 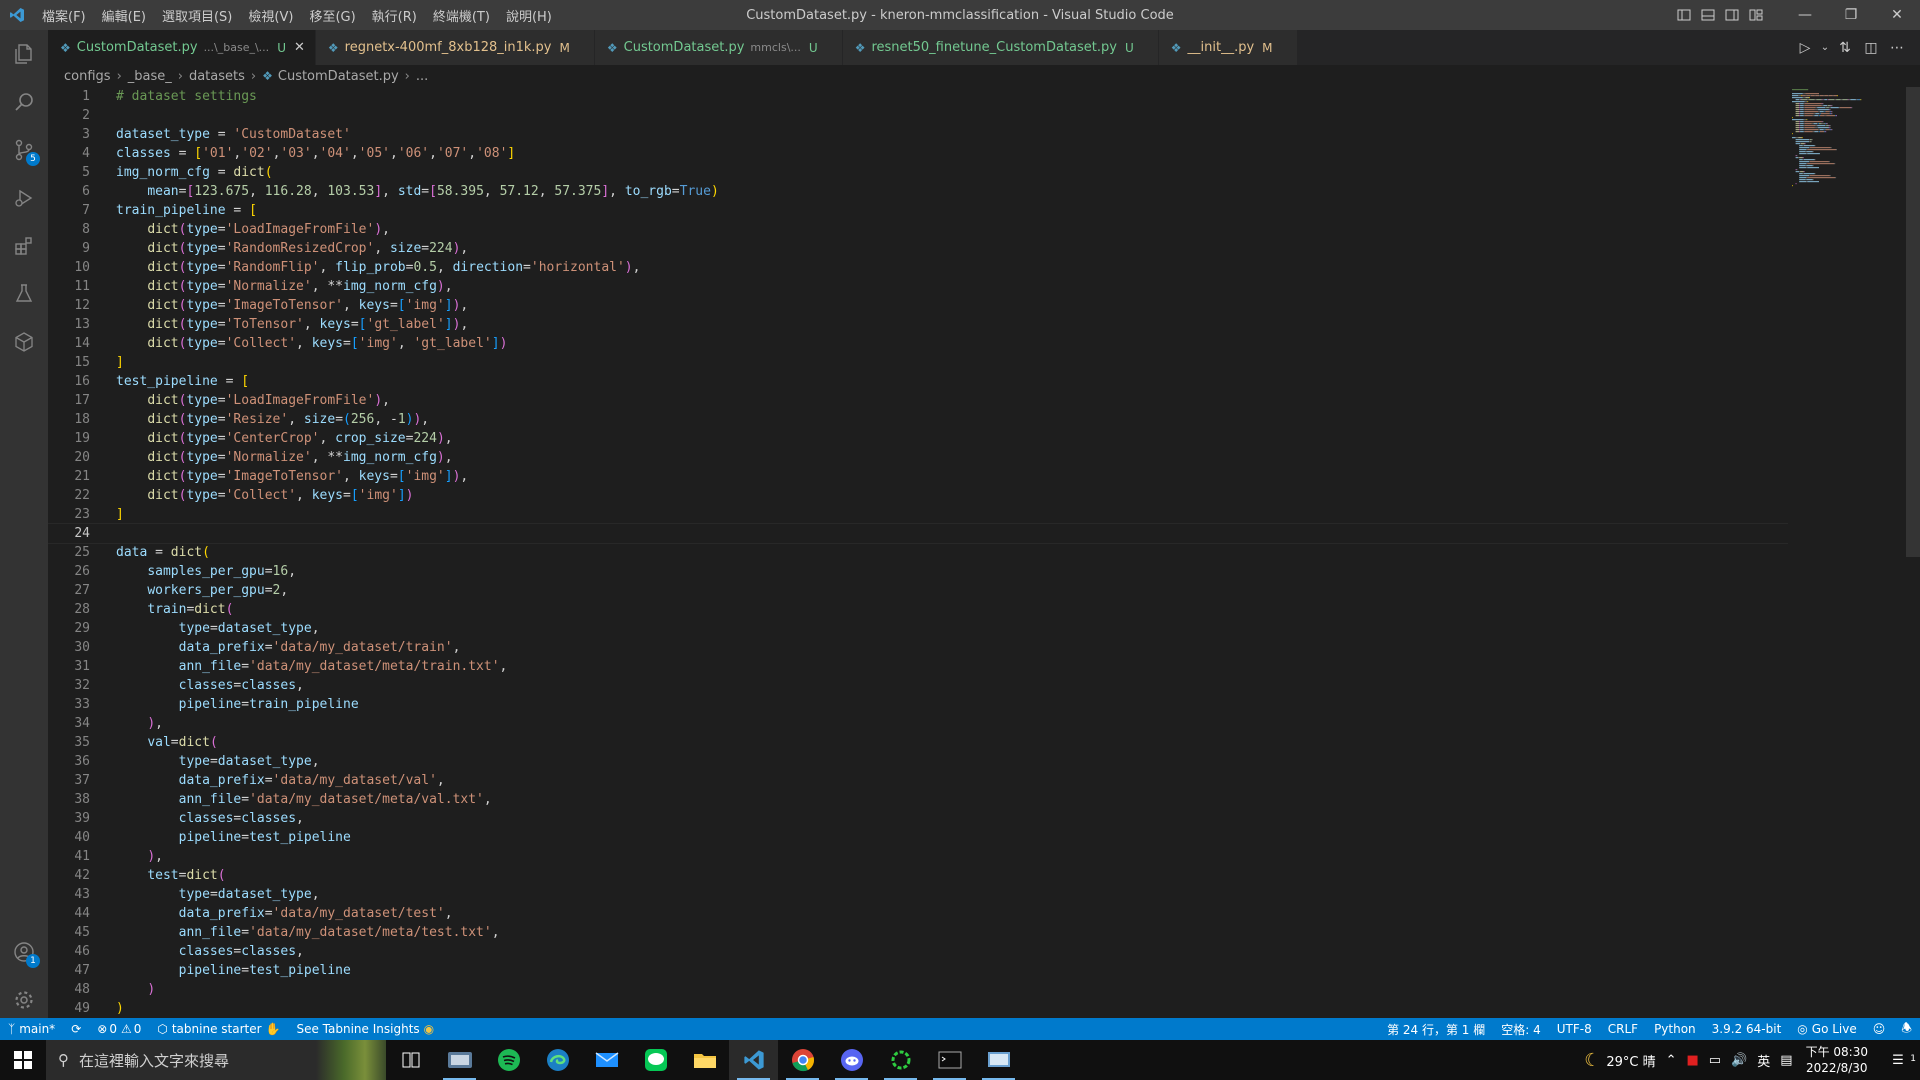 I want to click on minimap, so click(x=1848, y=552).